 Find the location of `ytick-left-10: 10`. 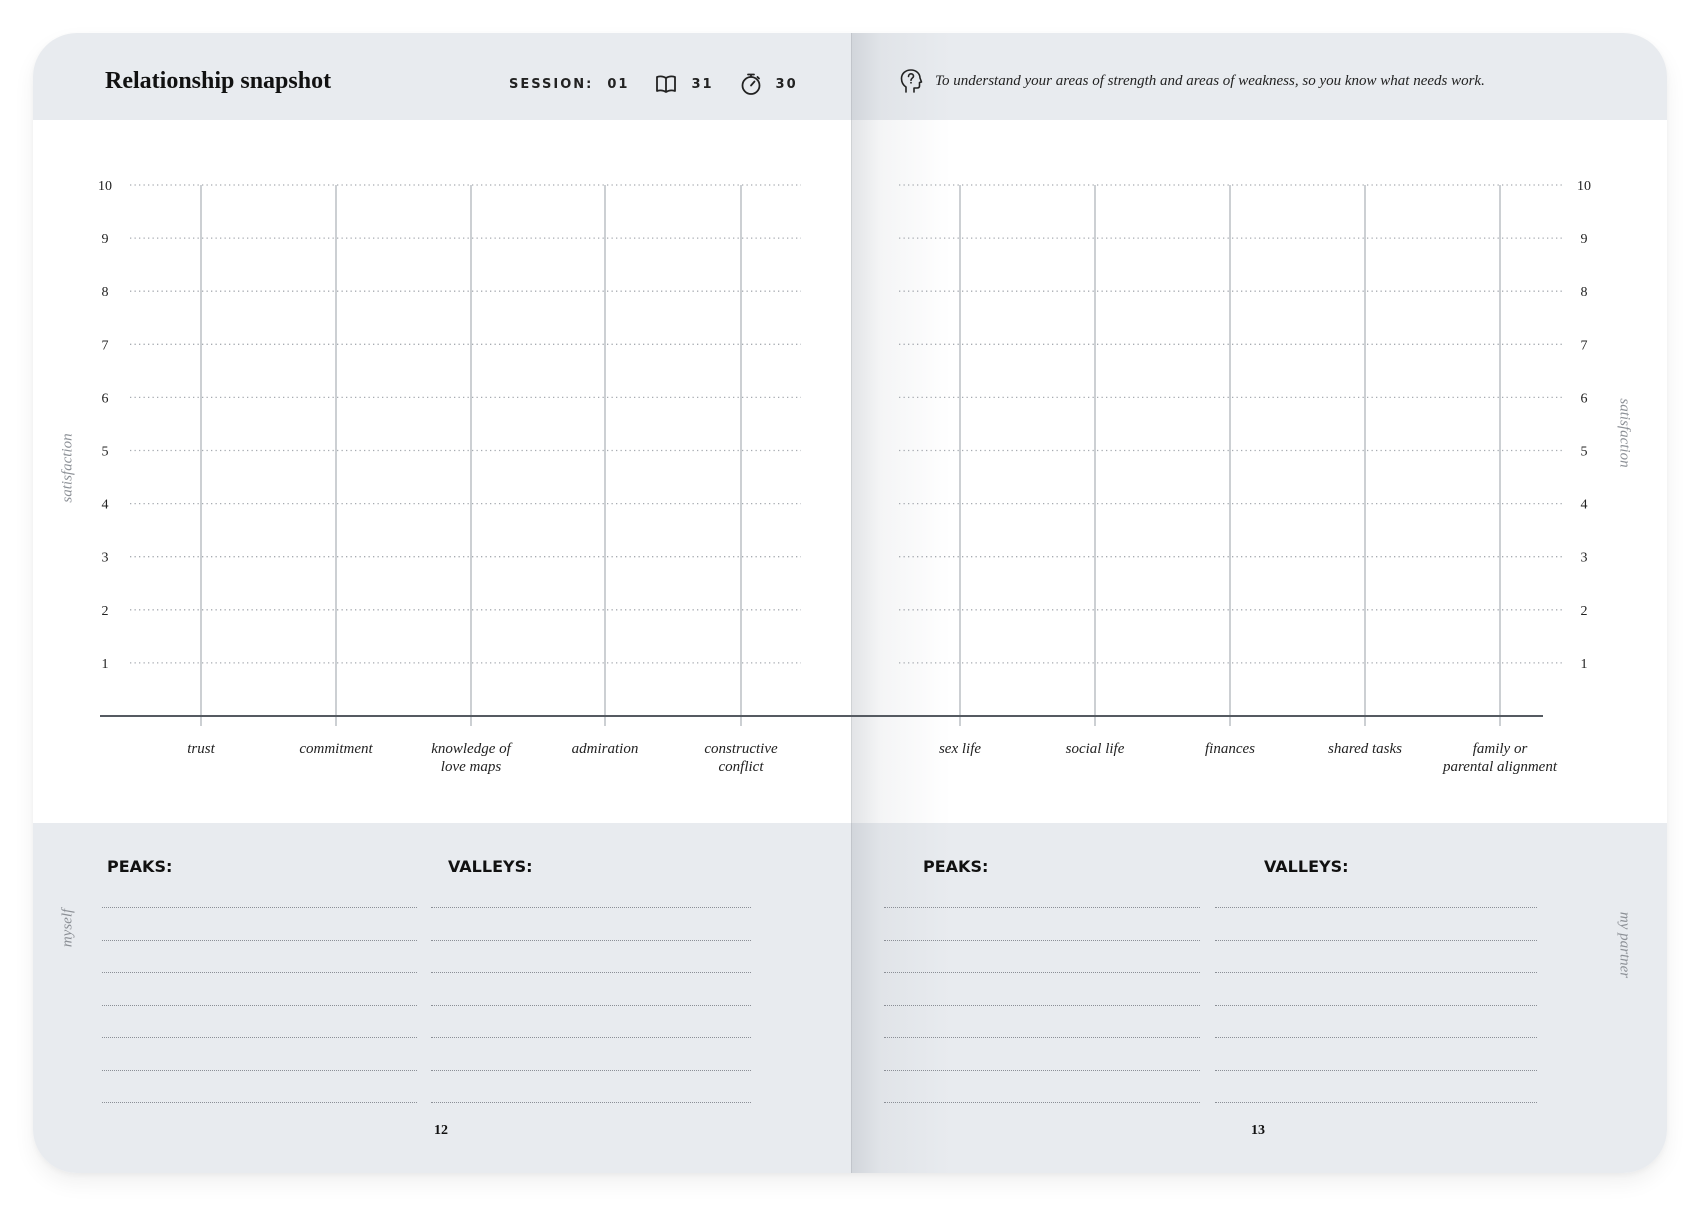

ytick-left-10: 10 is located at coordinates (105, 186).